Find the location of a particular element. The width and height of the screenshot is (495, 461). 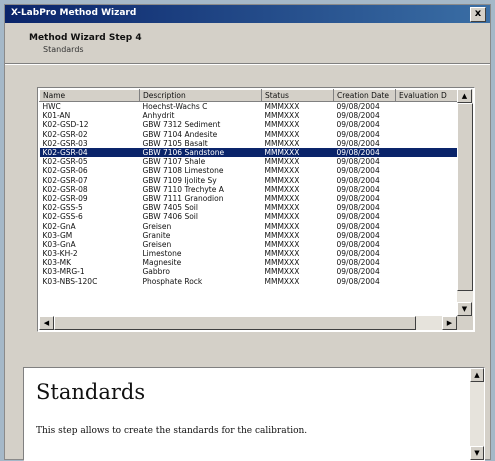

help-scroll-up-icon: ▲ is located at coordinates (477, 375).